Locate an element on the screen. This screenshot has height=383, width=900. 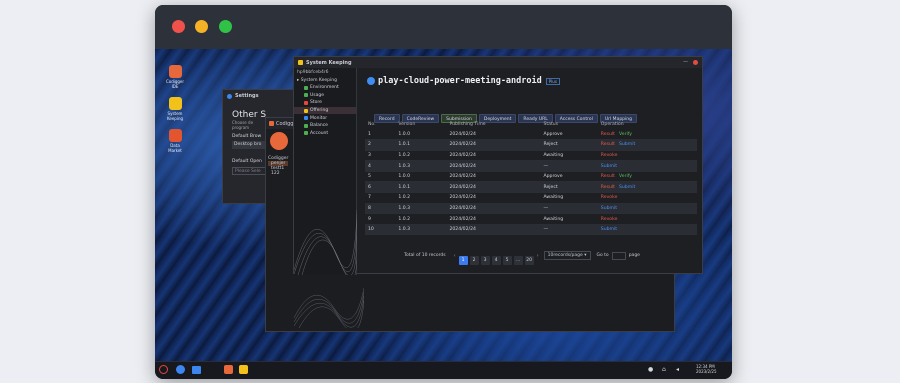
per-page-select: 10records/page ▾ is located at coordinates (567, 255).